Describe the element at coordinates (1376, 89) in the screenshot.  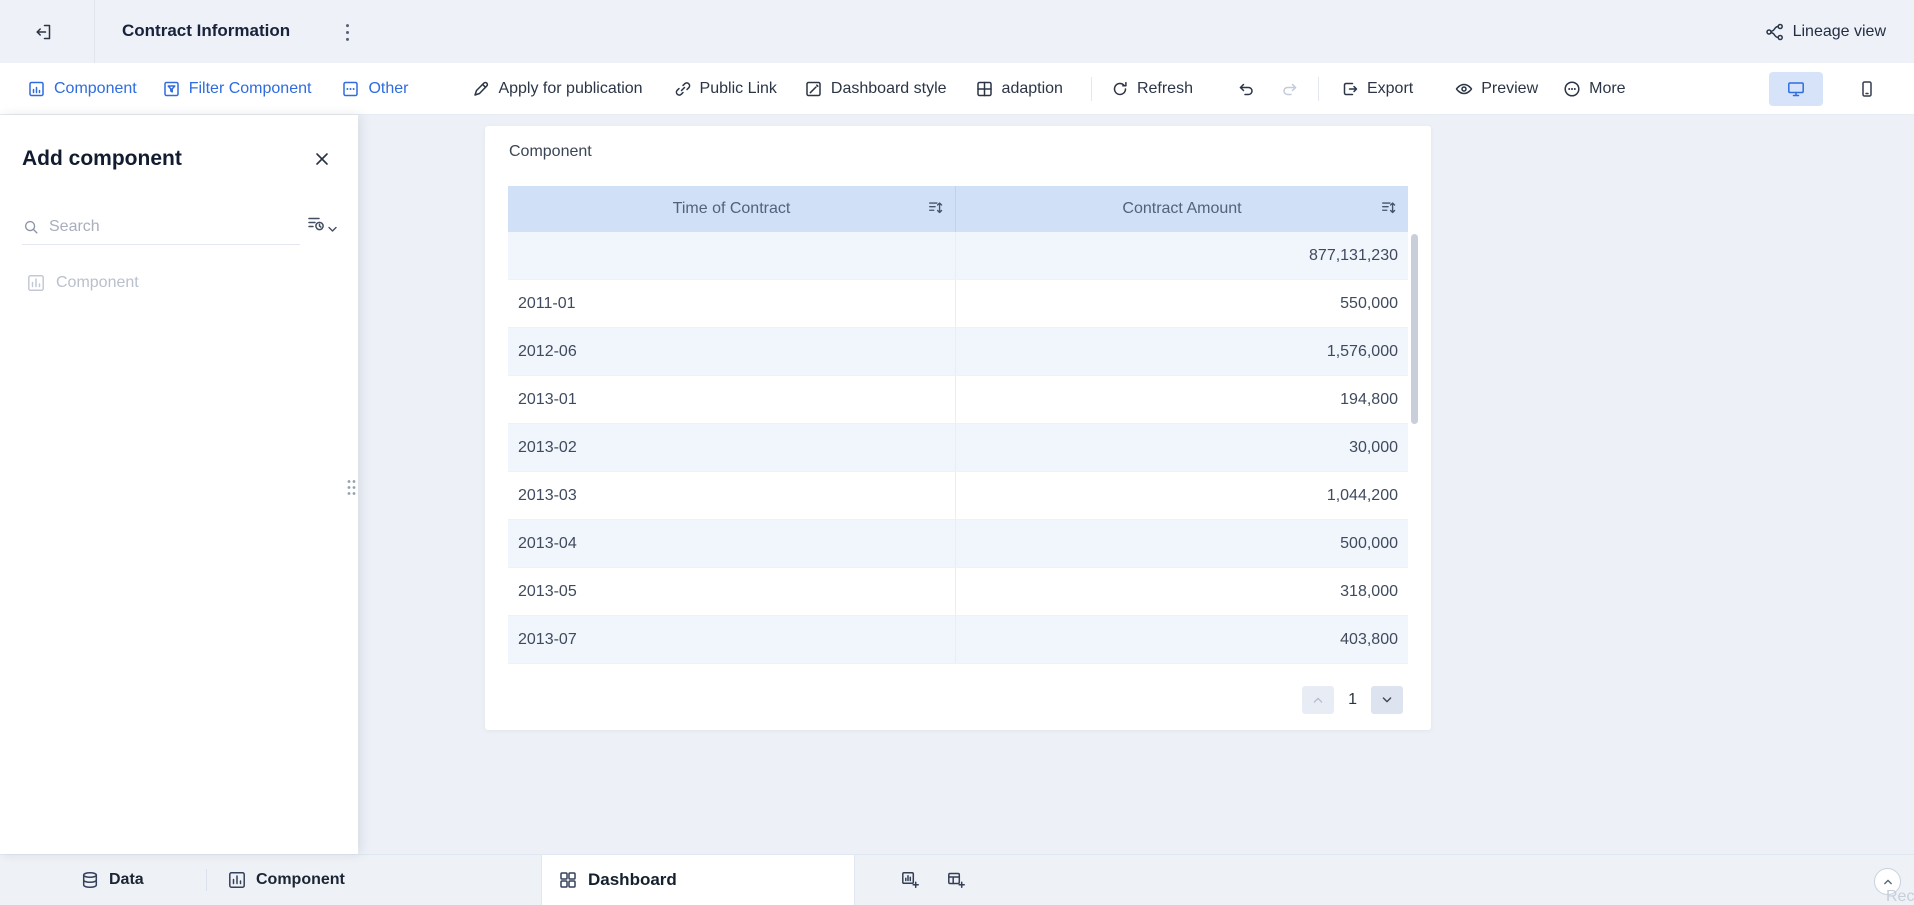
I see `export-button: Export` at that location.